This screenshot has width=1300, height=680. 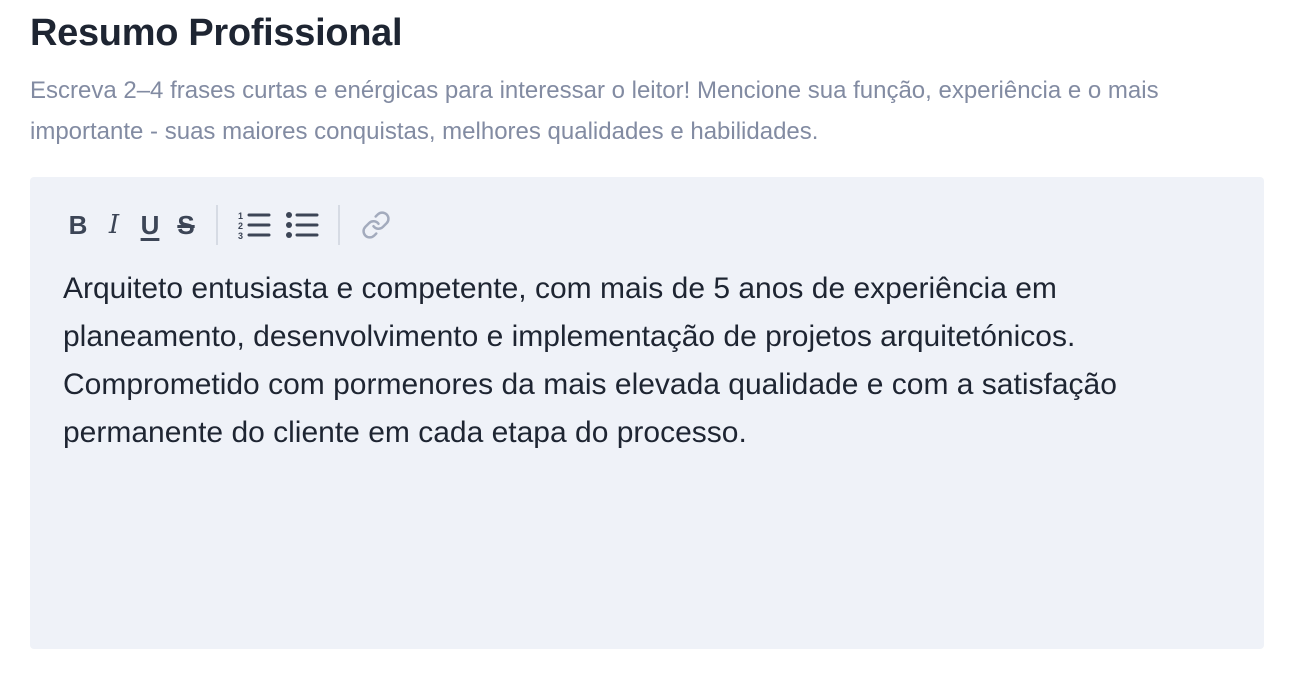 I want to click on bold-icon: B, so click(x=78, y=225).